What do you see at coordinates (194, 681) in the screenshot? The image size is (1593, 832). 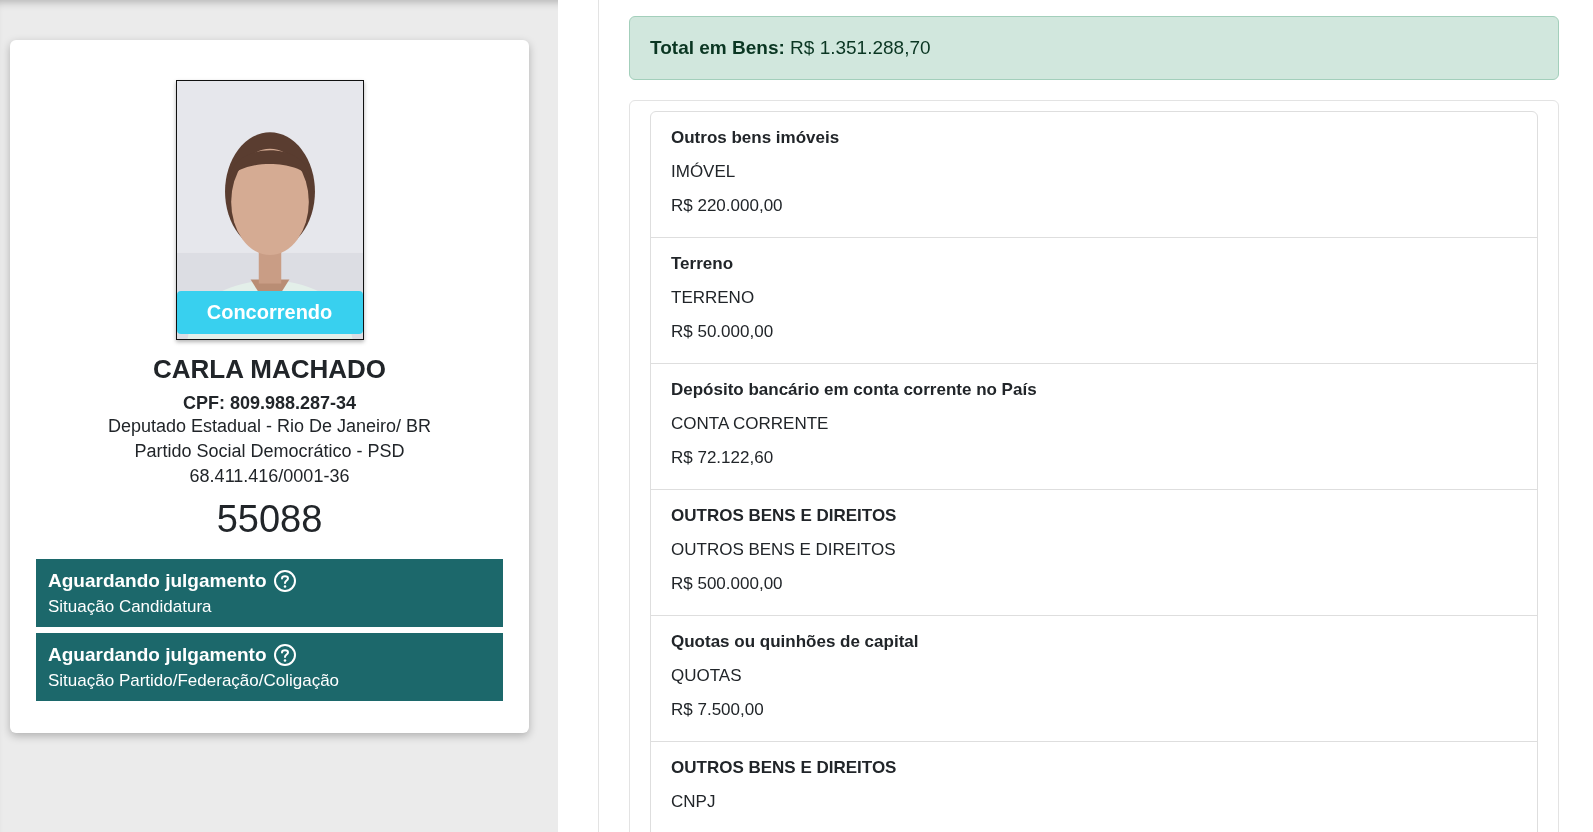 I see `situation-label: Situação Partido/Federação/Coligação` at bounding box center [194, 681].